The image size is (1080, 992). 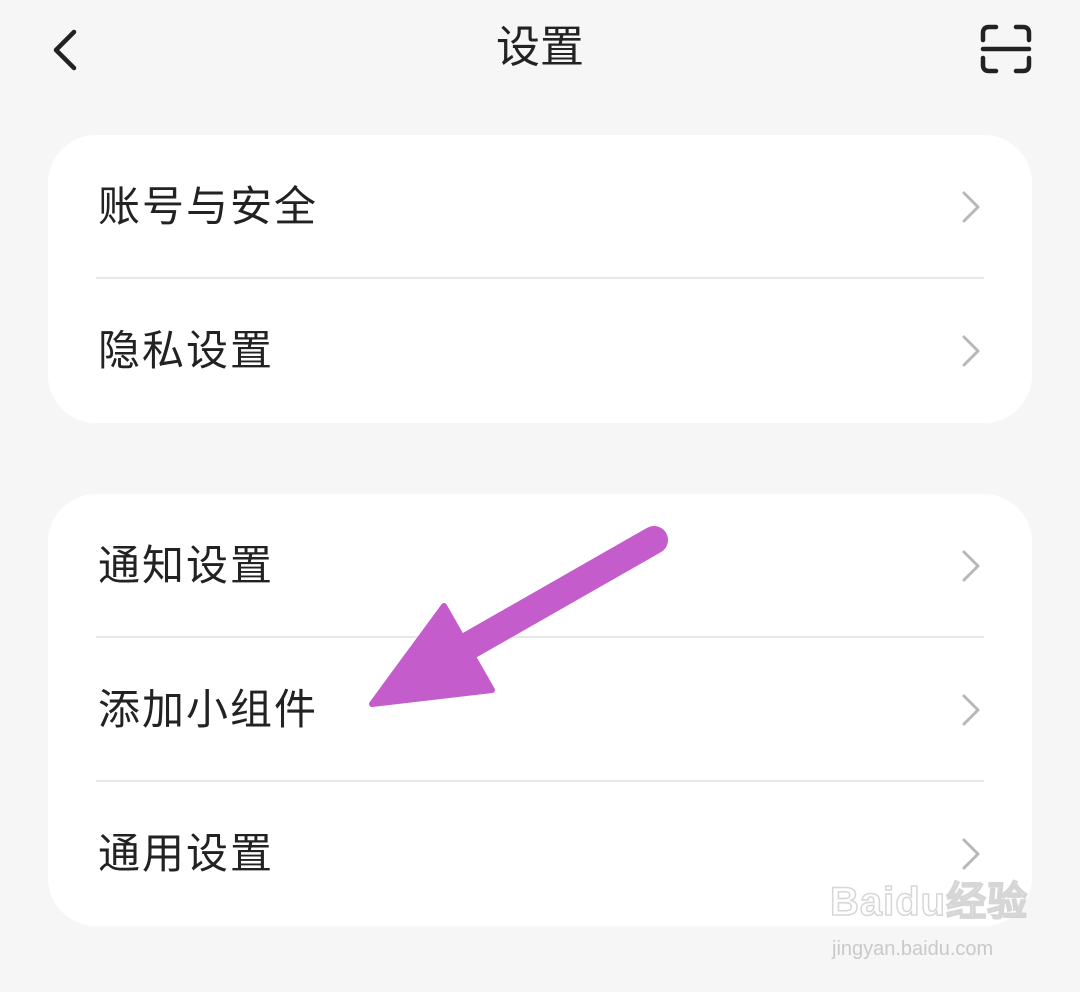 I want to click on page-title: 设置, so click(x=540, y=47).